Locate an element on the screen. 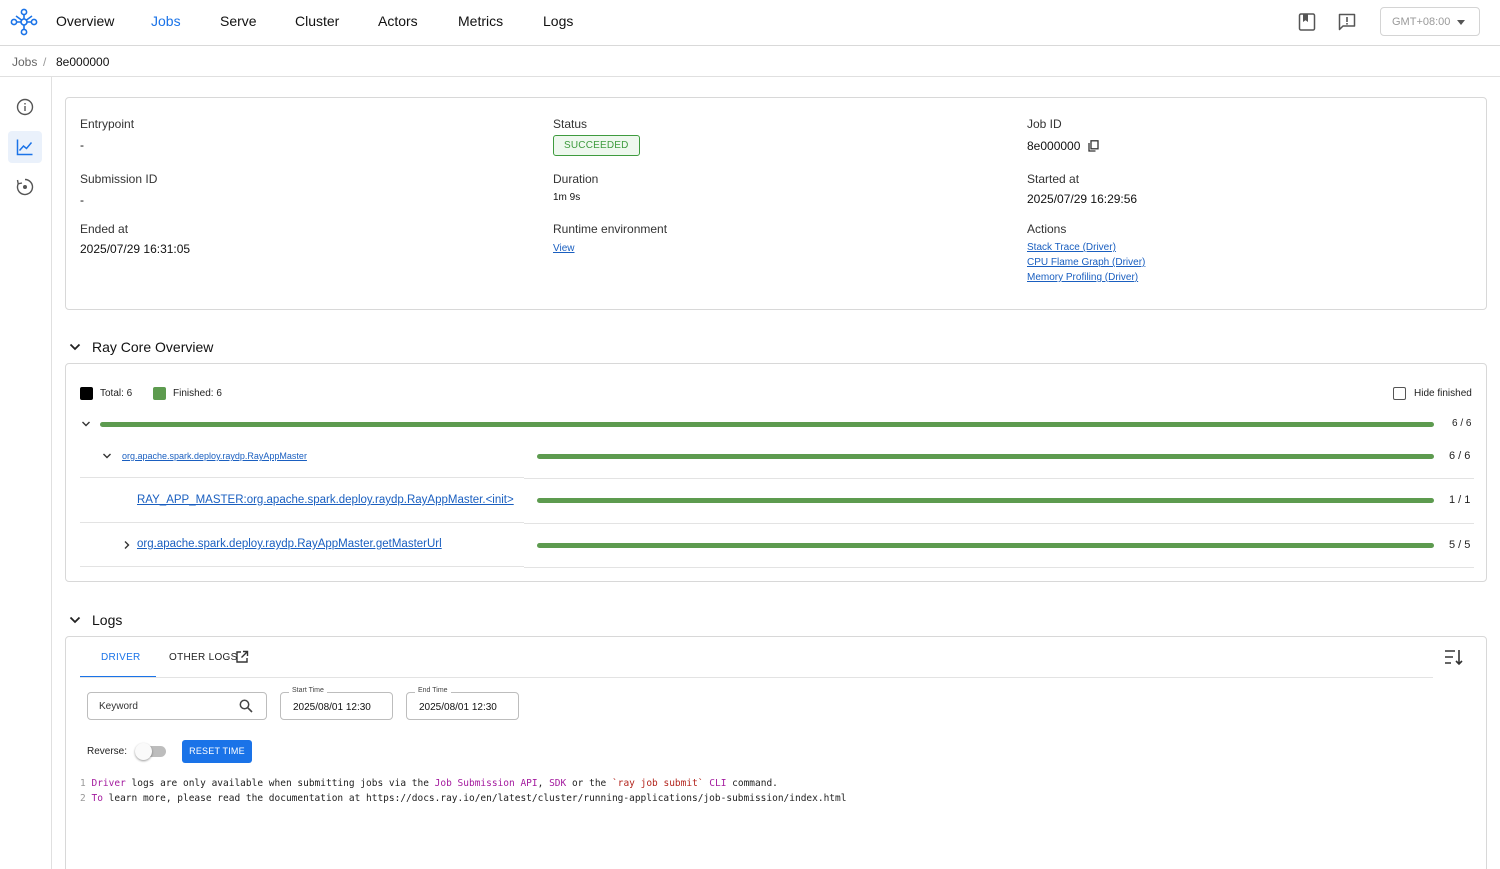  search-icon is located at coordinates (246, 706).